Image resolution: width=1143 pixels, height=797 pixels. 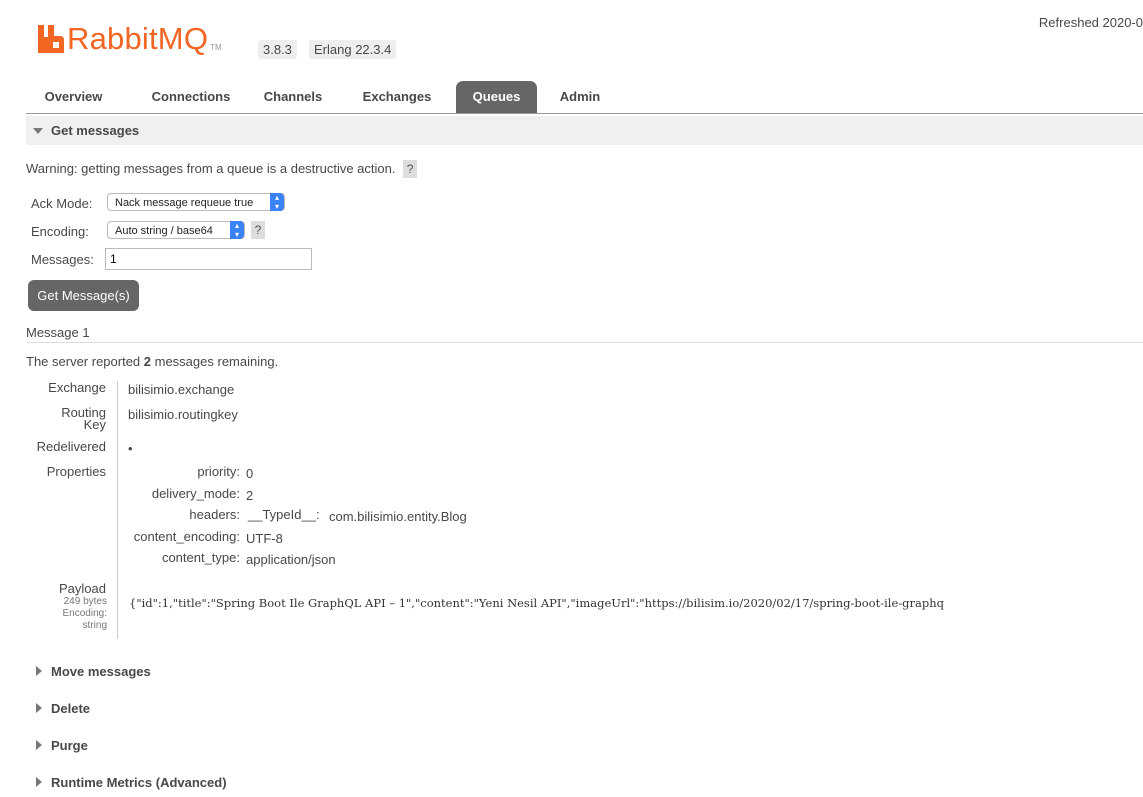 What do you see at coordinates (580, 97) in the screenshot?
I see `tab-admin: Admin` at bounding box center [580, 97].